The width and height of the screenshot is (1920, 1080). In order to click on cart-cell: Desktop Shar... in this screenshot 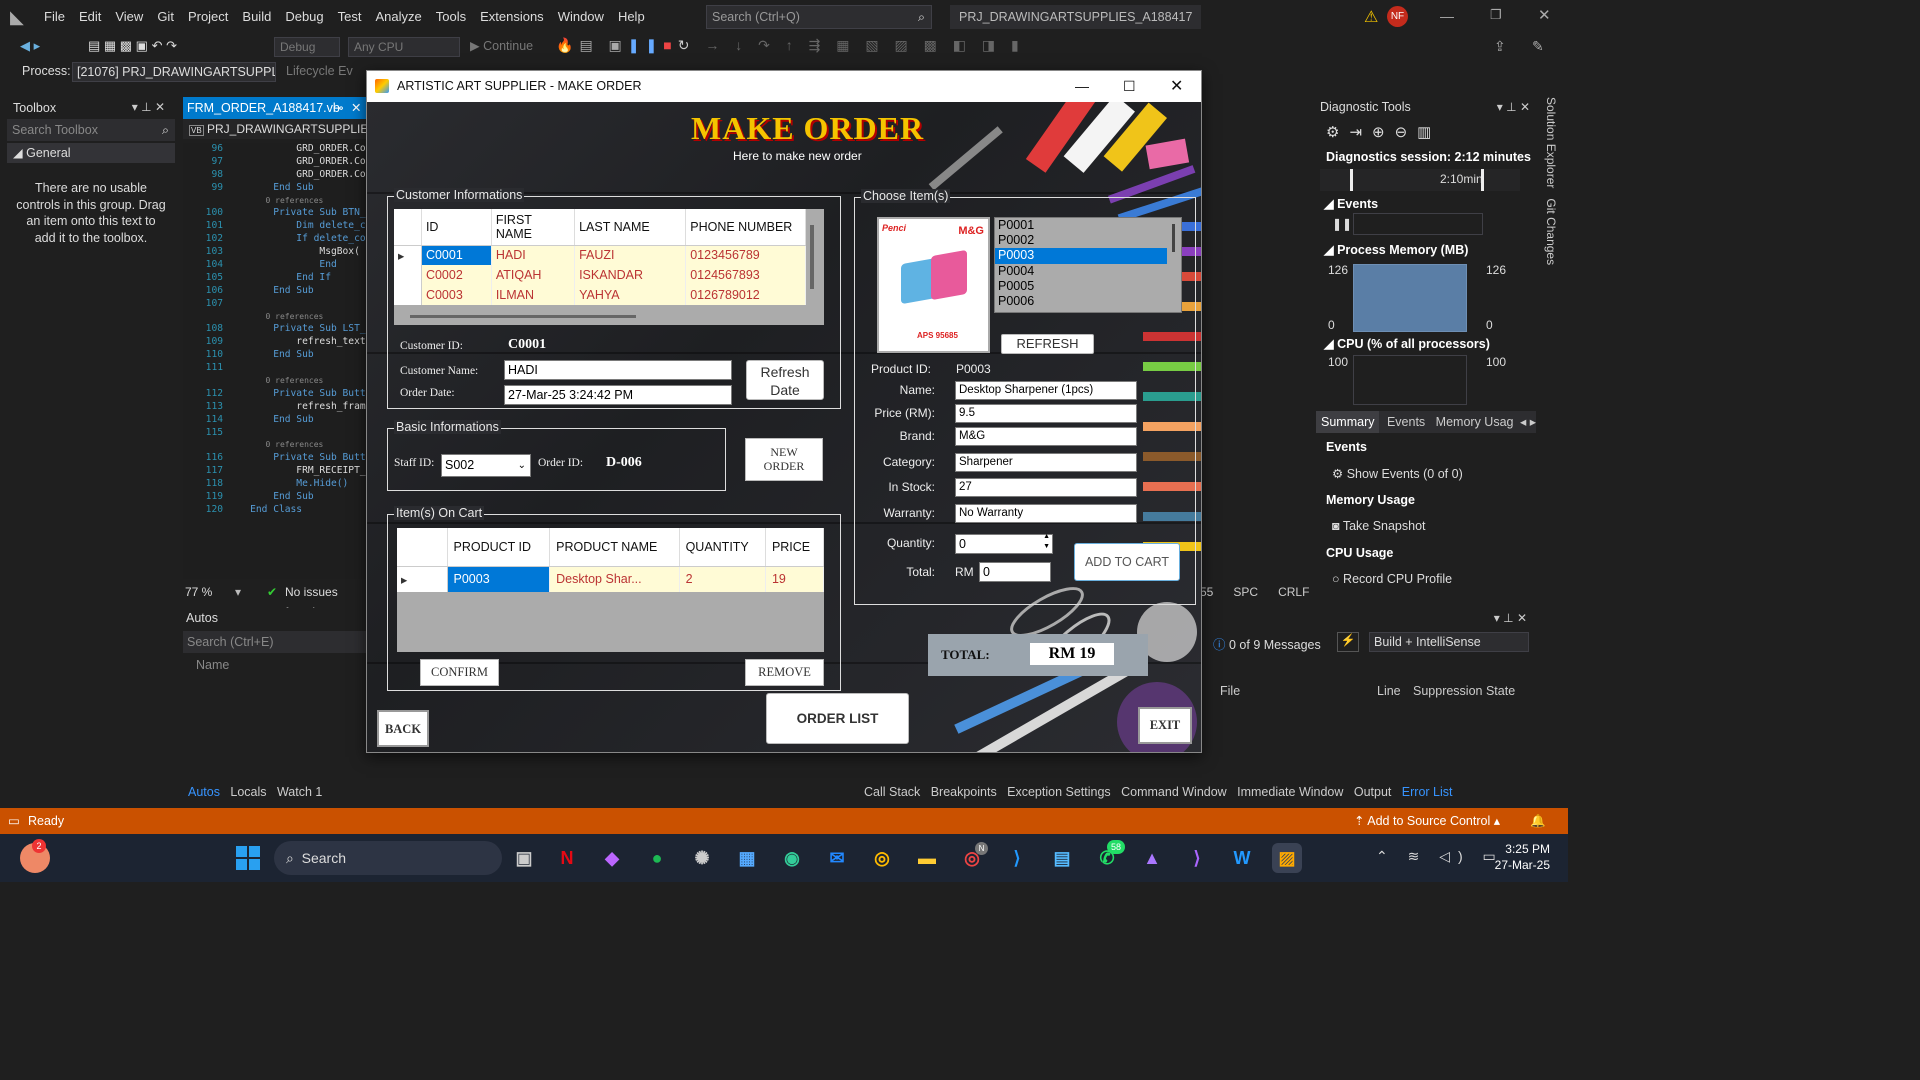, I will do `click(614, 579)`.